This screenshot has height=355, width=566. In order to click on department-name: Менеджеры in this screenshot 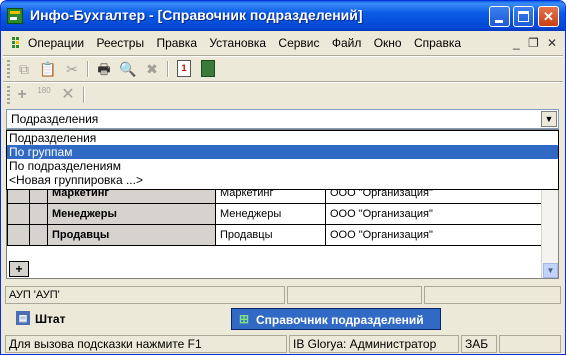, I will do `click(131, 214)`.